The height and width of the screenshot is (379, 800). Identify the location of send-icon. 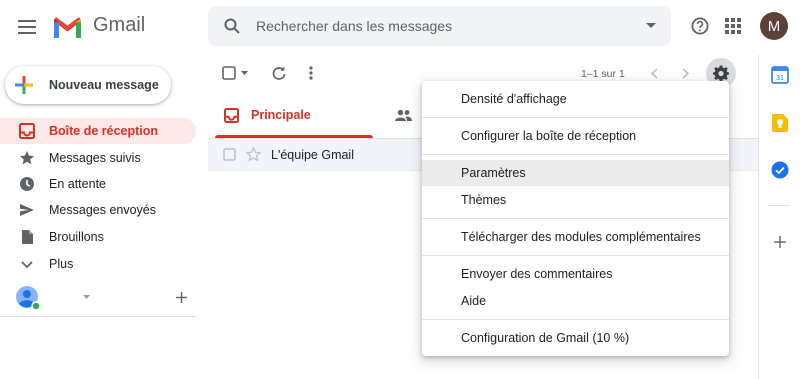
(27, 210).